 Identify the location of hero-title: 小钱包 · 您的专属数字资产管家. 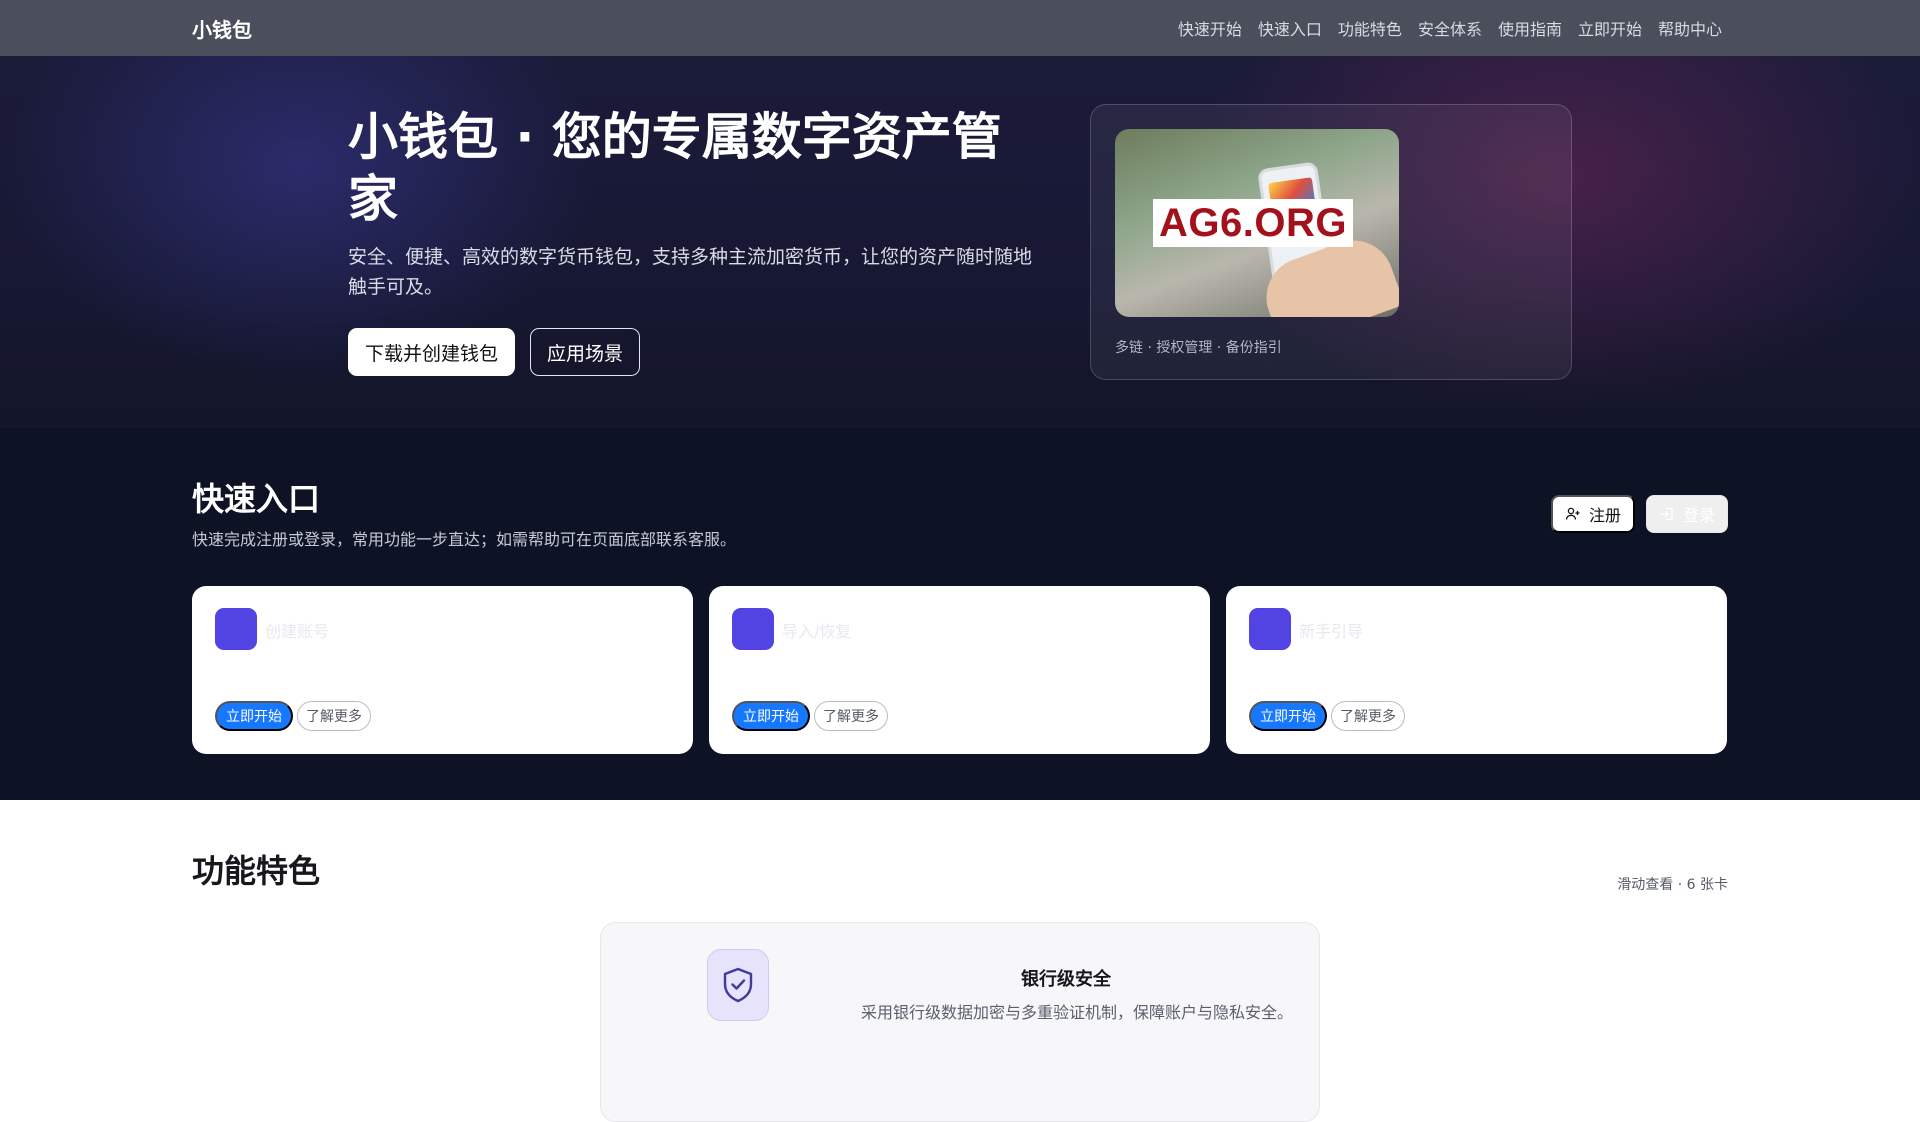
(675, 168).